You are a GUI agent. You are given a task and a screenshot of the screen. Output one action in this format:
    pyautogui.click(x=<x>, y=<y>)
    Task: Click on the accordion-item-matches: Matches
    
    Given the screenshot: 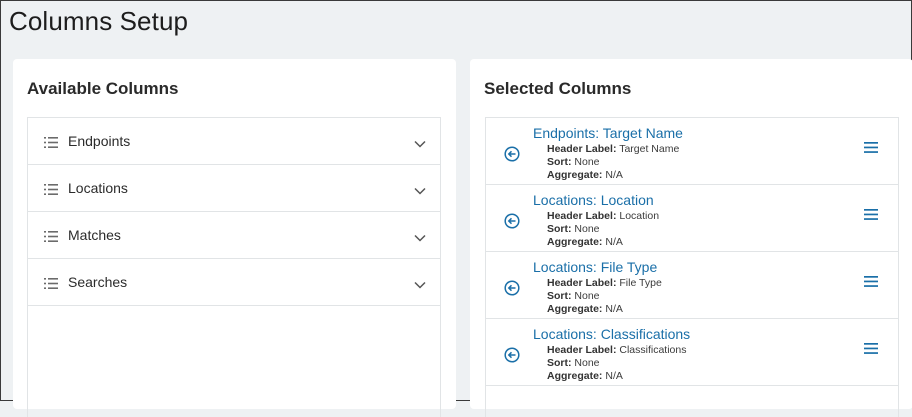 What is the action you would take?
    pyautogui.click(x=234, y=235)
    